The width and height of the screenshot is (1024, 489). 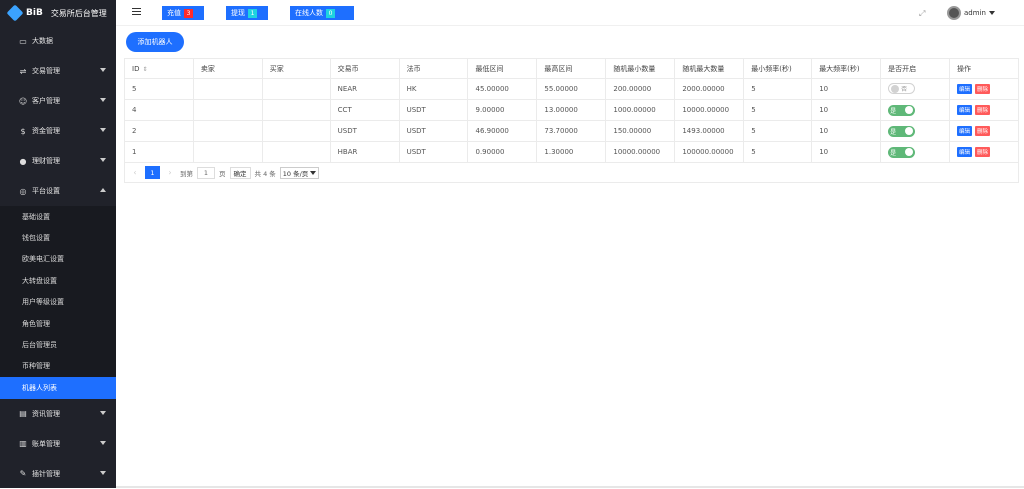 I want to click on table-cell: 2000.00000, so click(x=709, y=89).